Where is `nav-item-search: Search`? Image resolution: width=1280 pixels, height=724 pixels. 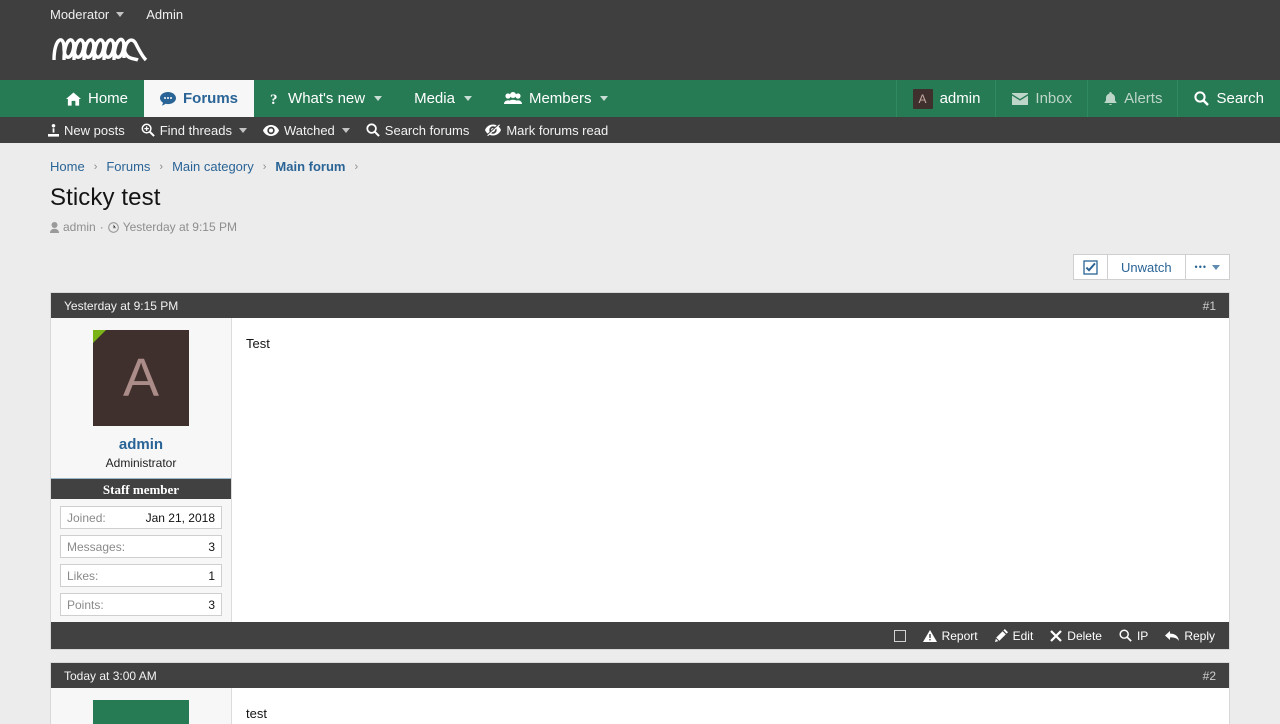
nav-item-search: Search is located at coordinates (1229, 98).